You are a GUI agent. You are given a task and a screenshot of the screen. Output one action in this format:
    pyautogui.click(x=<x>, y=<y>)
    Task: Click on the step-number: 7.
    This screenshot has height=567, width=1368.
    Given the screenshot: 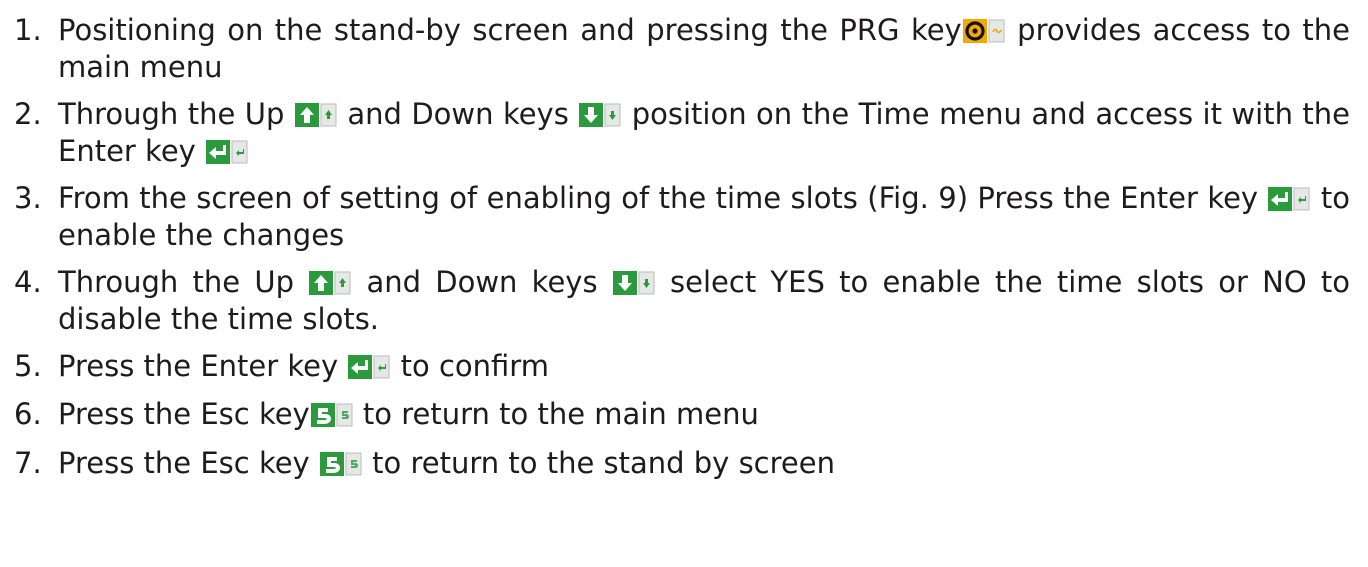 What is the action you would take?
    pyautogui.click(x=28, y=463)
    